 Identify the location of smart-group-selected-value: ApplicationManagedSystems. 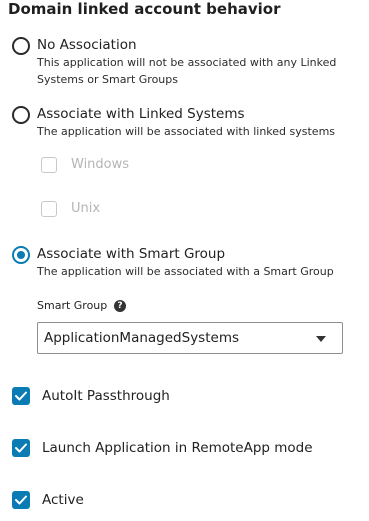
(141, 338).